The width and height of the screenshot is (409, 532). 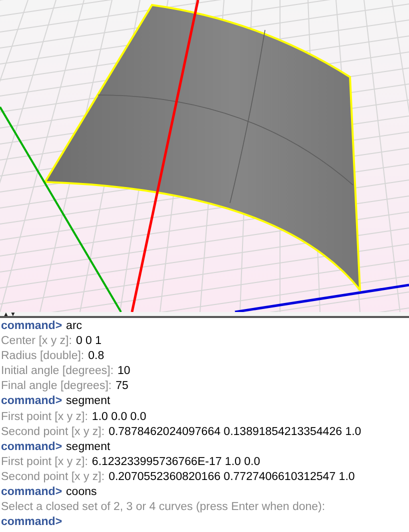 I want to click on input-value: 1.0 0.0 0.0, so click(x=119, y=417).